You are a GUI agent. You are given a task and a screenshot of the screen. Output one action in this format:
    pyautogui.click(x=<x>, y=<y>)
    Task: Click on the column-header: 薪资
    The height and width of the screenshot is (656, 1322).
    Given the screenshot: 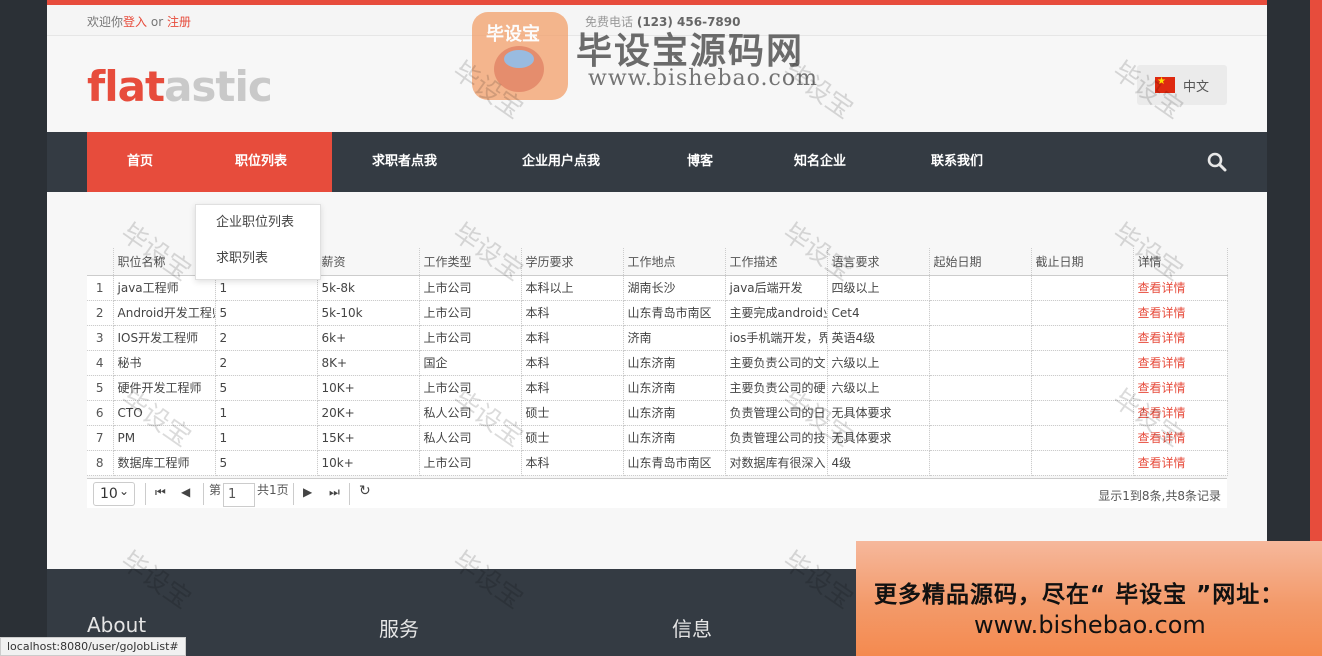 What is the action you would take?
    pyautogui.click(x=368, y=262)
    